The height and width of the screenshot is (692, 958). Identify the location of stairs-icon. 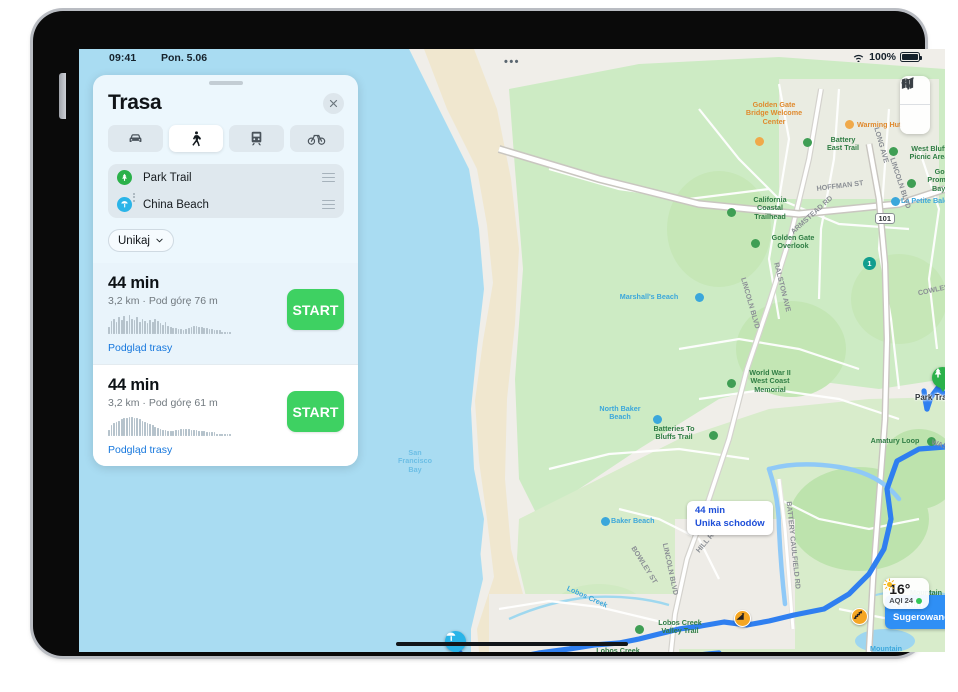
(857, 614).